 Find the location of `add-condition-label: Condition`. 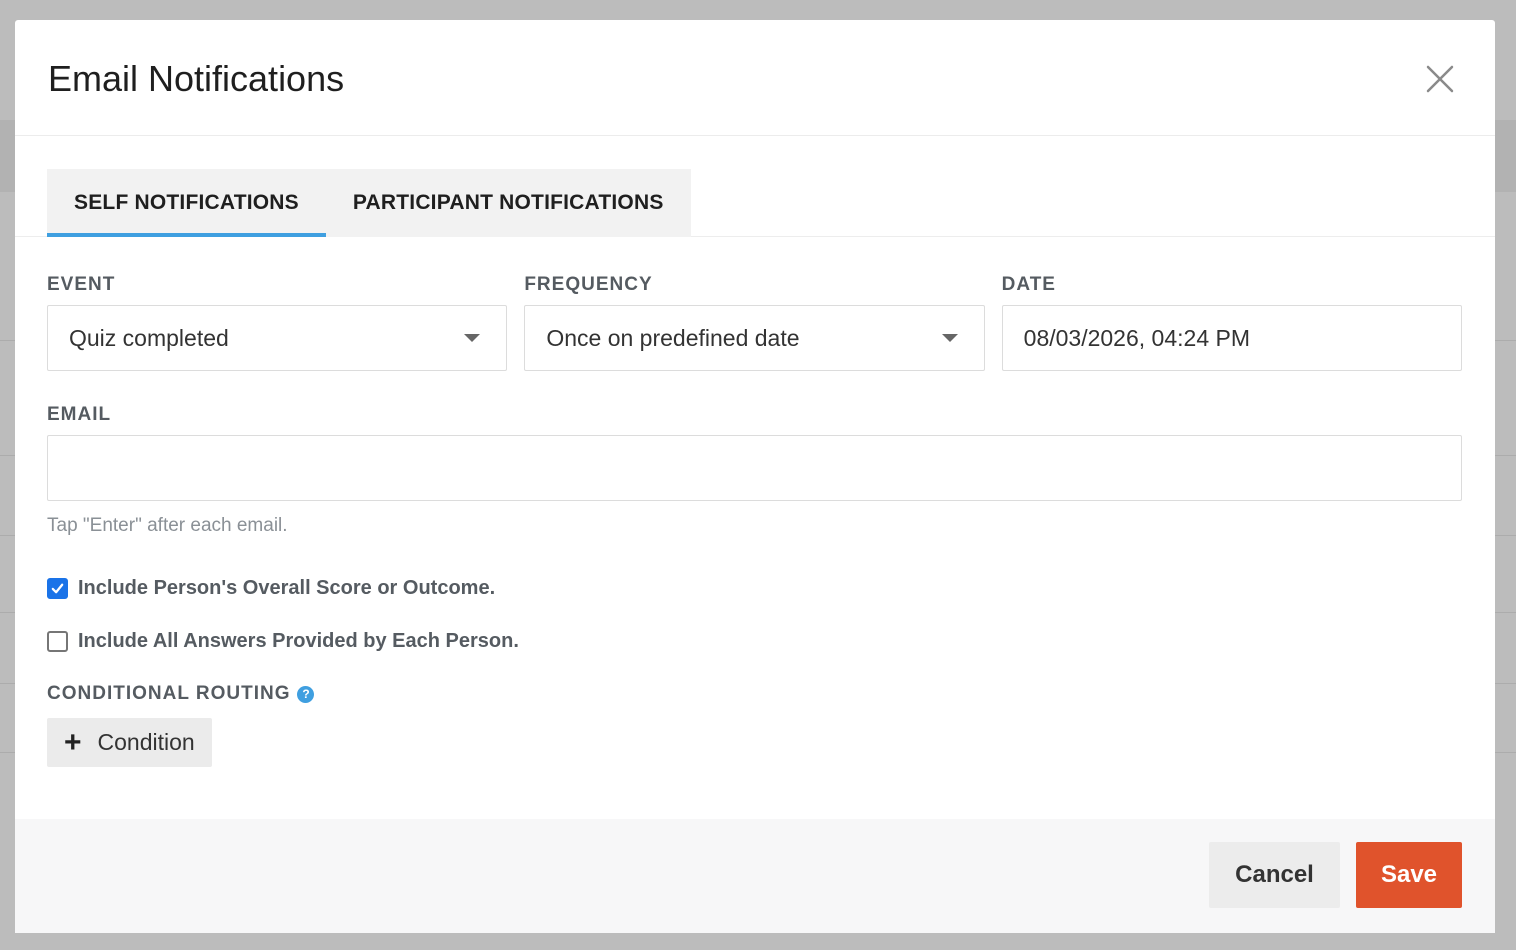

add-condition-label: Condition is located at coordinates (146, 742).